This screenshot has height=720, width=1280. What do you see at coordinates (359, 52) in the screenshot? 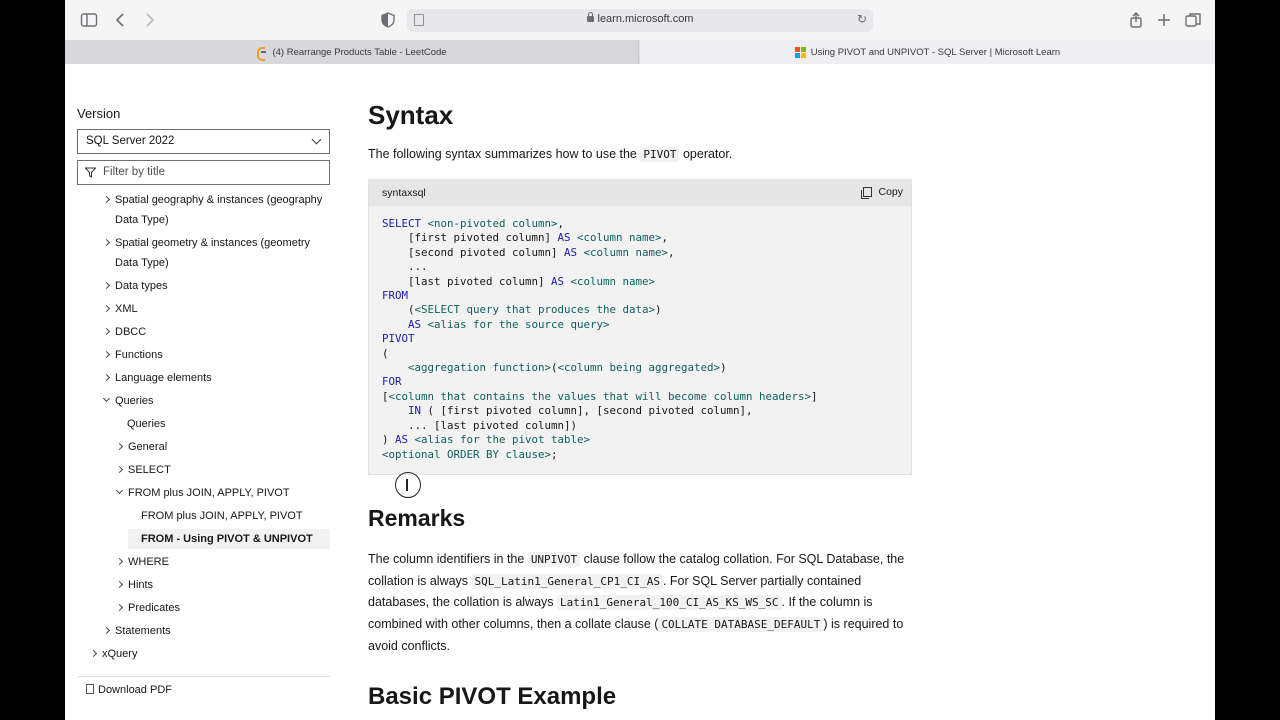
I see `tab-title: (4) Rearrange Products Table - LeetCode` at bounding box center [359, 52].